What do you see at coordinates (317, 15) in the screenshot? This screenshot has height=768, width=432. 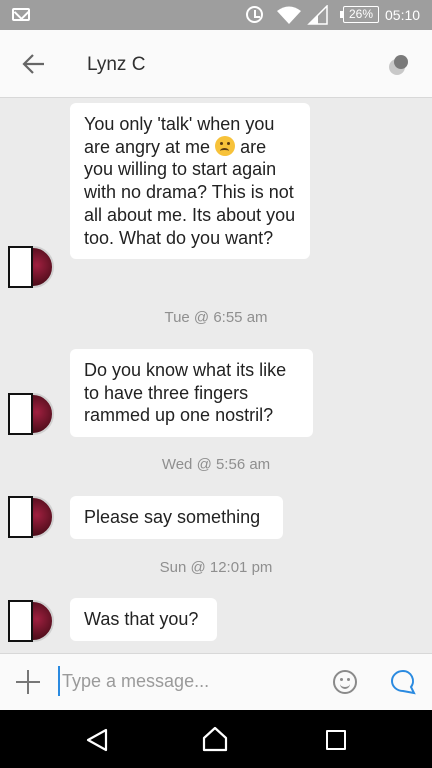 I see `signal-icon` at bounding box center [317, 15].